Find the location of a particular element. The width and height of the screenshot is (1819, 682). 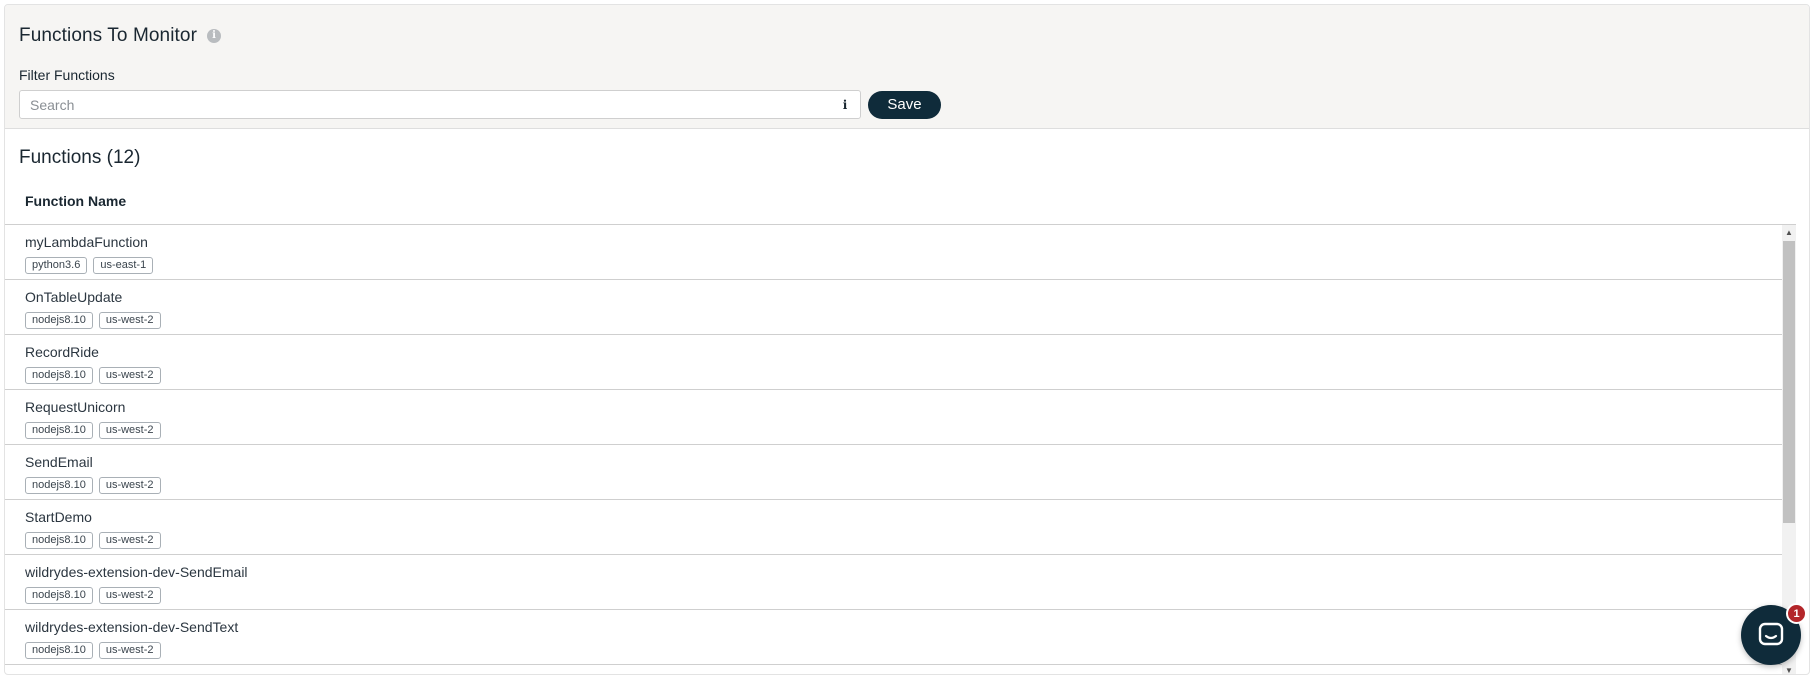

table-row: myLambdaFunction python3.6 us-east-1 is located at coordinates (900, 252).